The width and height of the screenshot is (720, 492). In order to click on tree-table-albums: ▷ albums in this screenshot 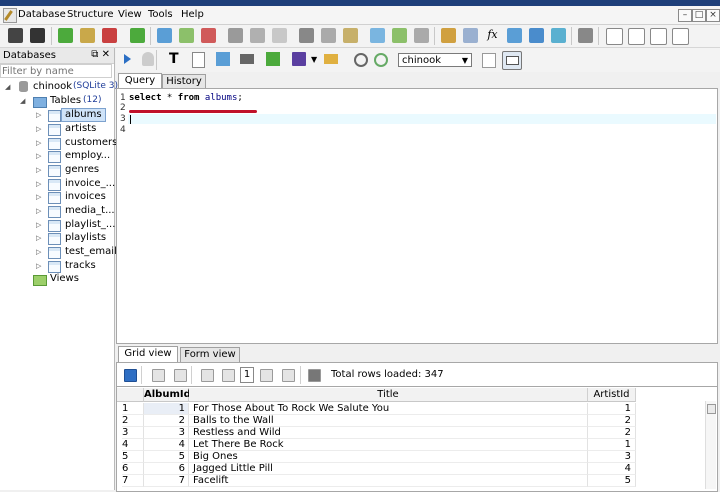, I will do `click(71, 115)`.